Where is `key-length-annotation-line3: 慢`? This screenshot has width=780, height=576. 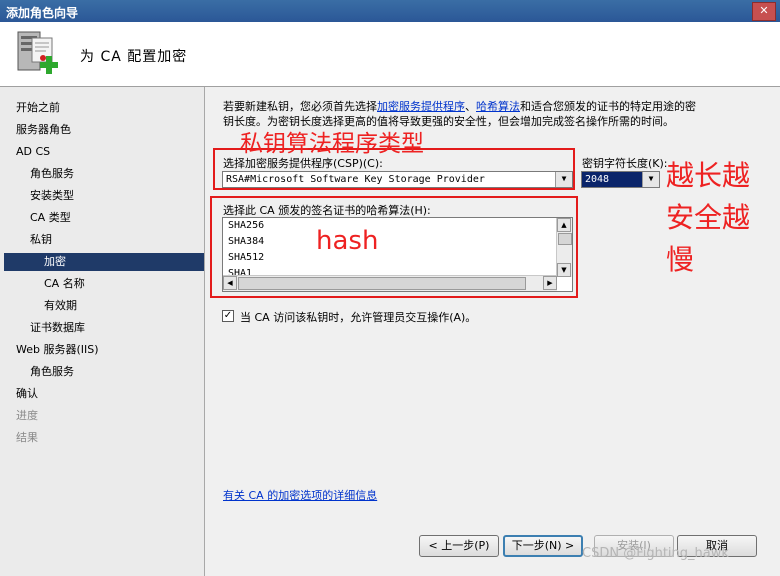 key-length-annotation-line3: 慢 is located at coordinates (680, 259).